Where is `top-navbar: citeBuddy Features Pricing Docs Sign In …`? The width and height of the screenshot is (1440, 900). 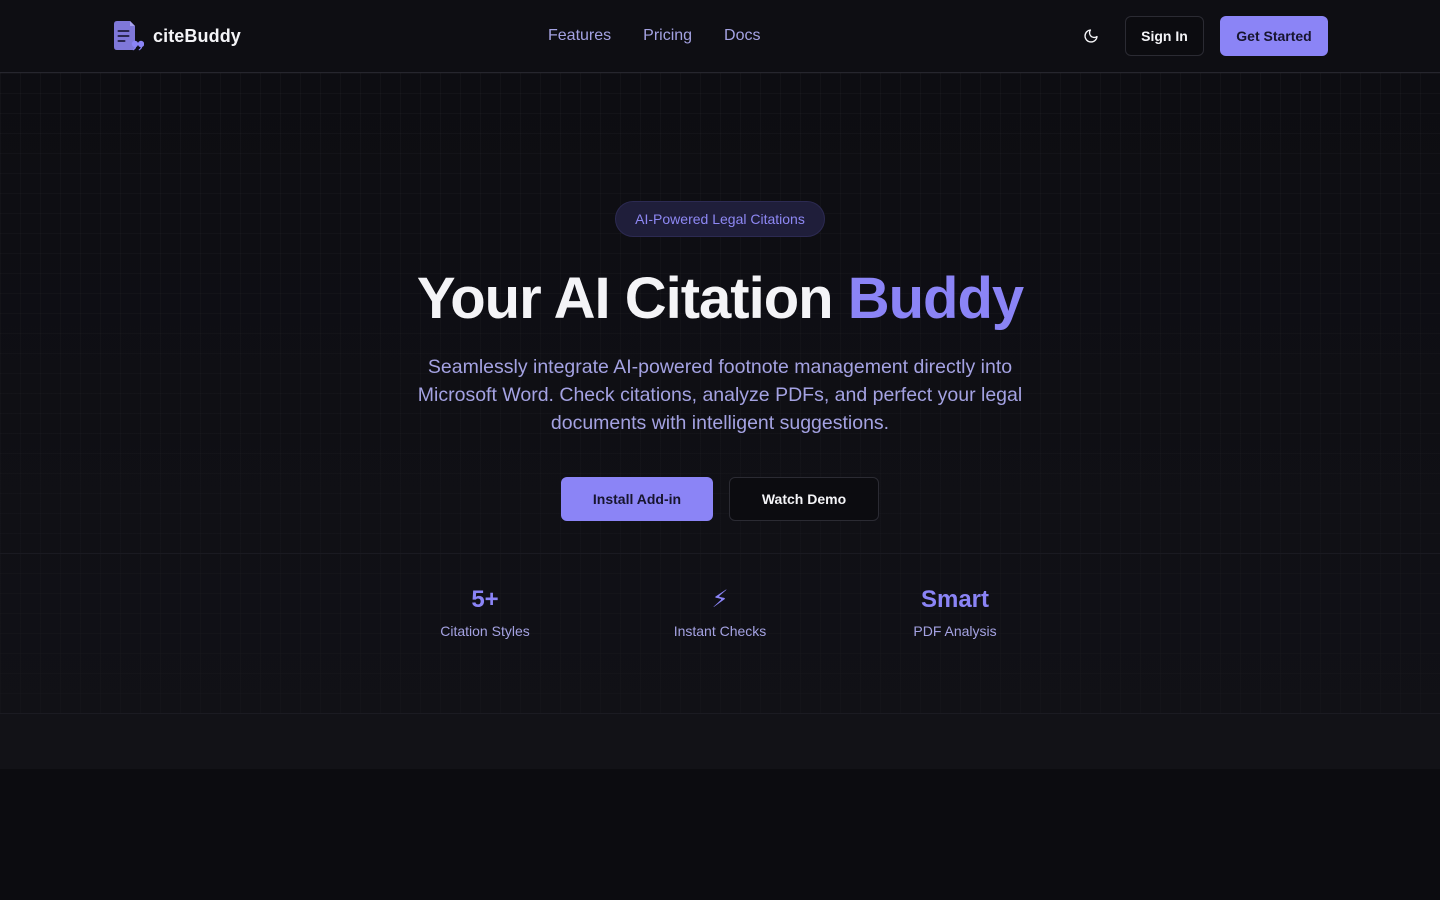
top-navbar: citeBuddy Features Pricing Docs Sign In … is located at coordinates (720, 36).